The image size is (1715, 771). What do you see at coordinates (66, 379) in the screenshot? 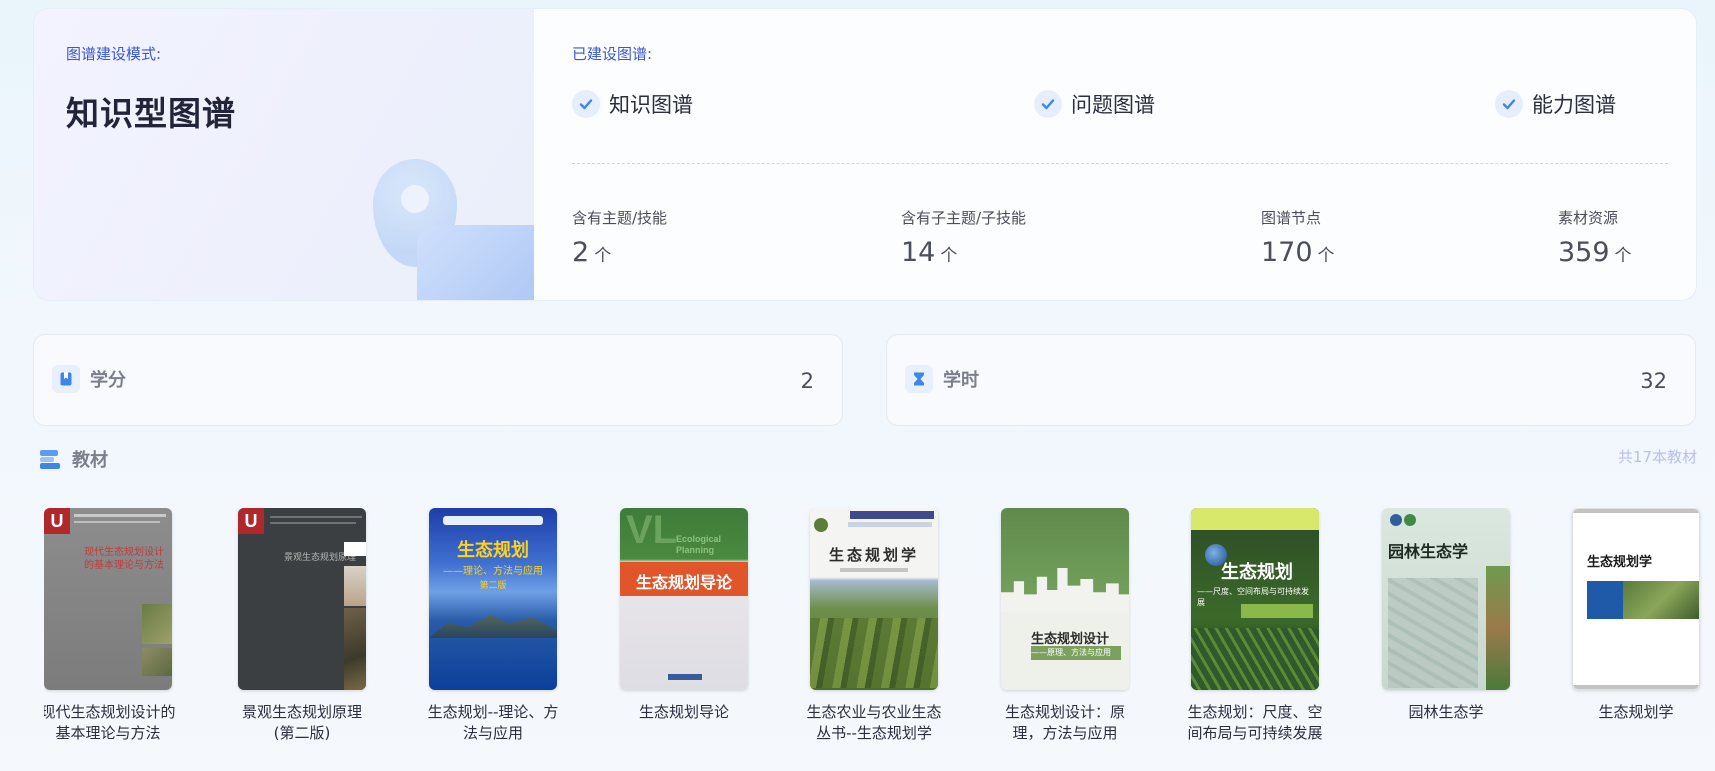
I see `bookmark-icon` at bounding box center [66, 379].